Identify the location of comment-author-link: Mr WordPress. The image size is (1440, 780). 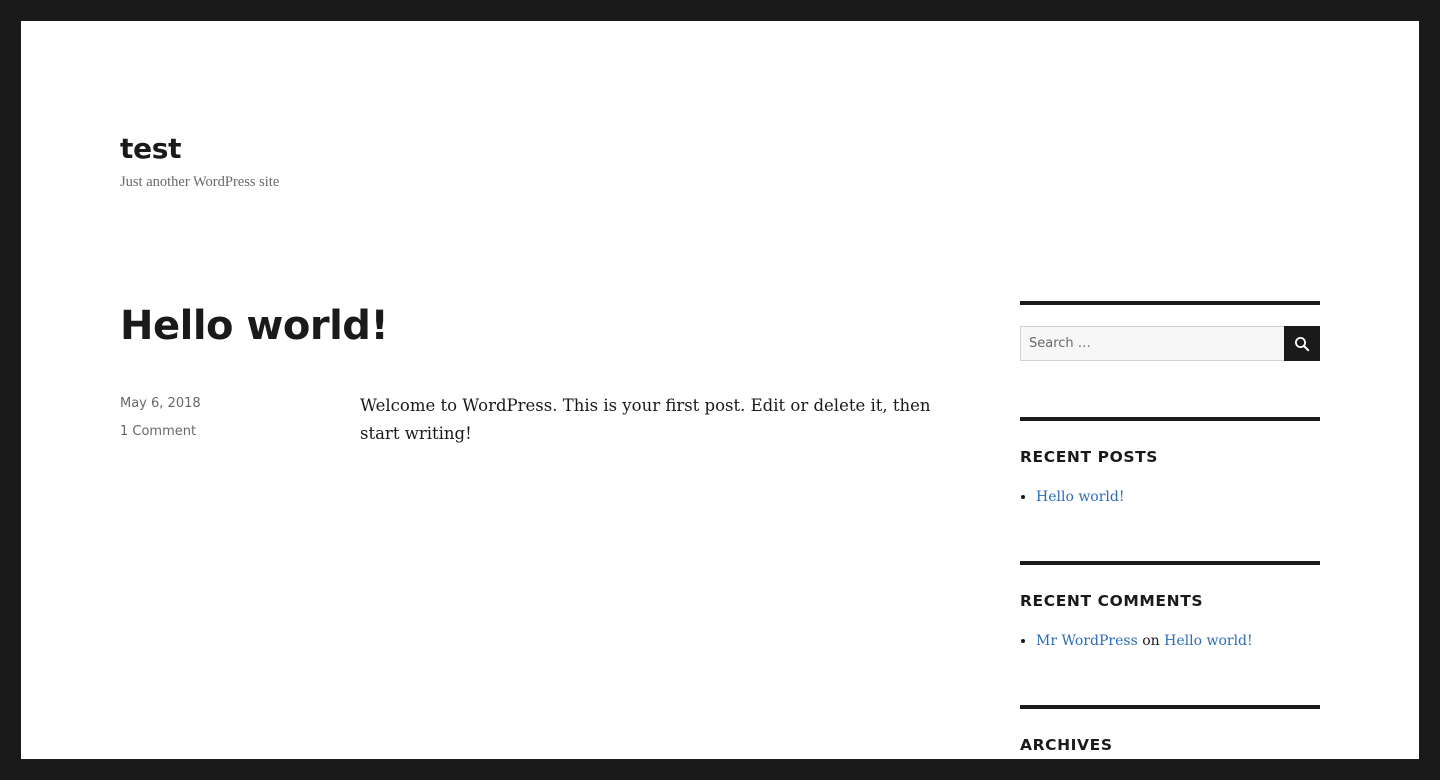
(1087, 641).